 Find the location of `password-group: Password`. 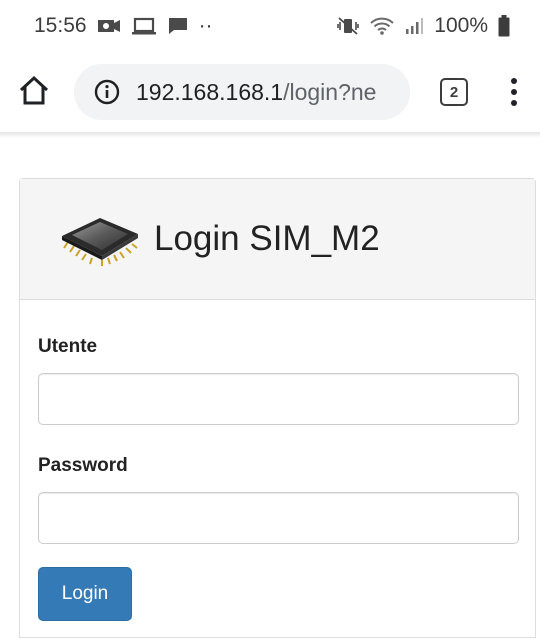

password-group: Password is located at coordinates (278, 499).